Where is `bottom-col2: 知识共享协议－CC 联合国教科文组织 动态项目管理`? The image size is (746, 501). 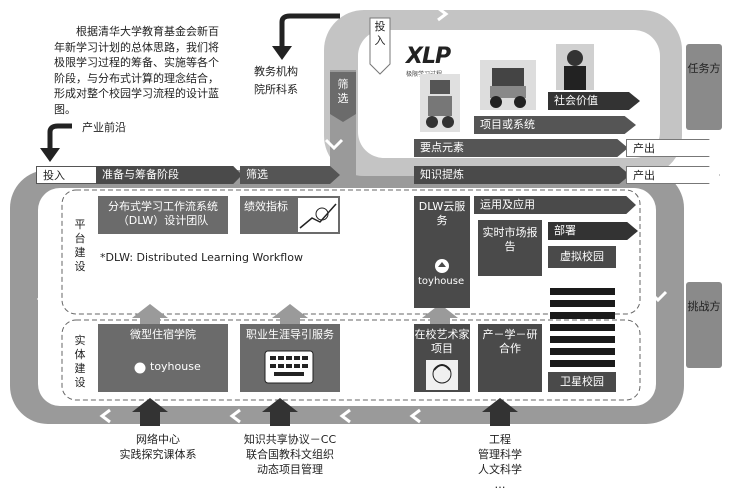 bottom-col2: 知识共享协议－CC 联合国教科文组织 动态项目管理 is located at coordinates (290, 454).